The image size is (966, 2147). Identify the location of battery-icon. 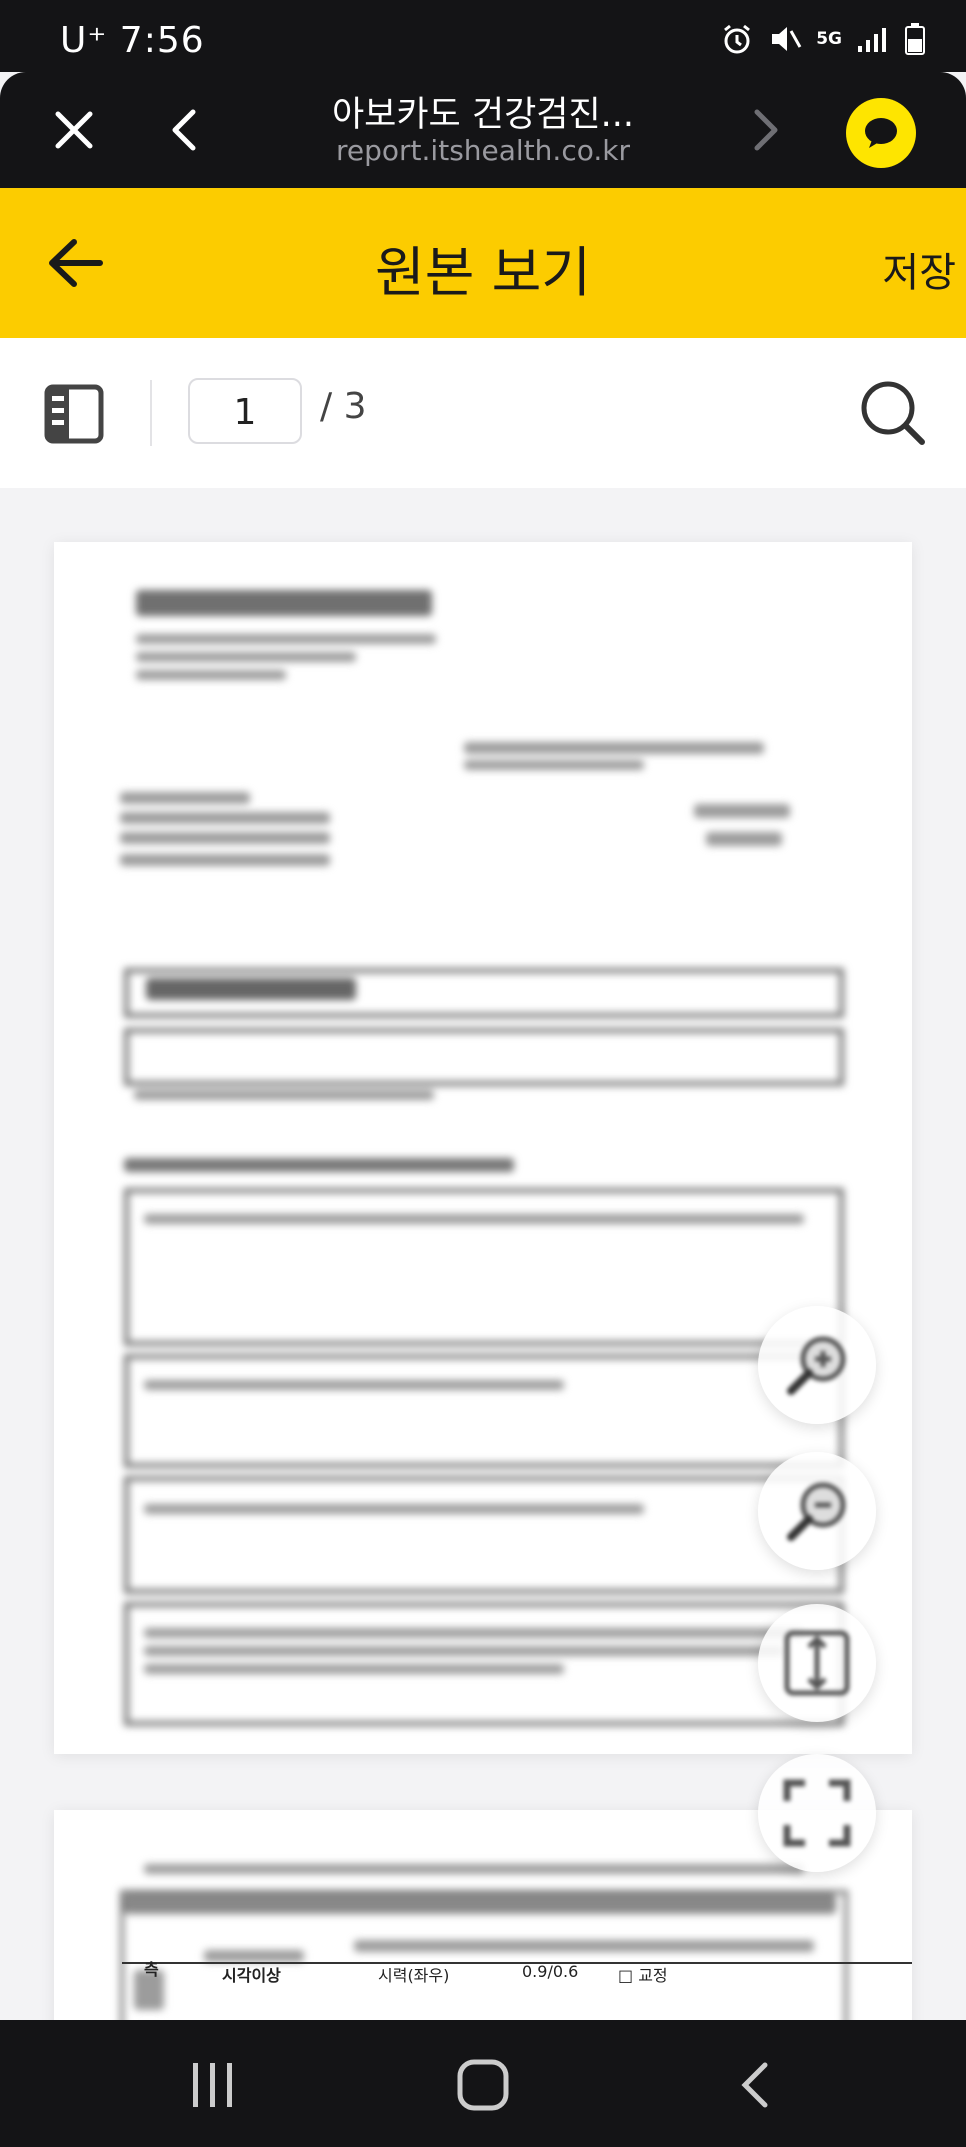
(915, 39).